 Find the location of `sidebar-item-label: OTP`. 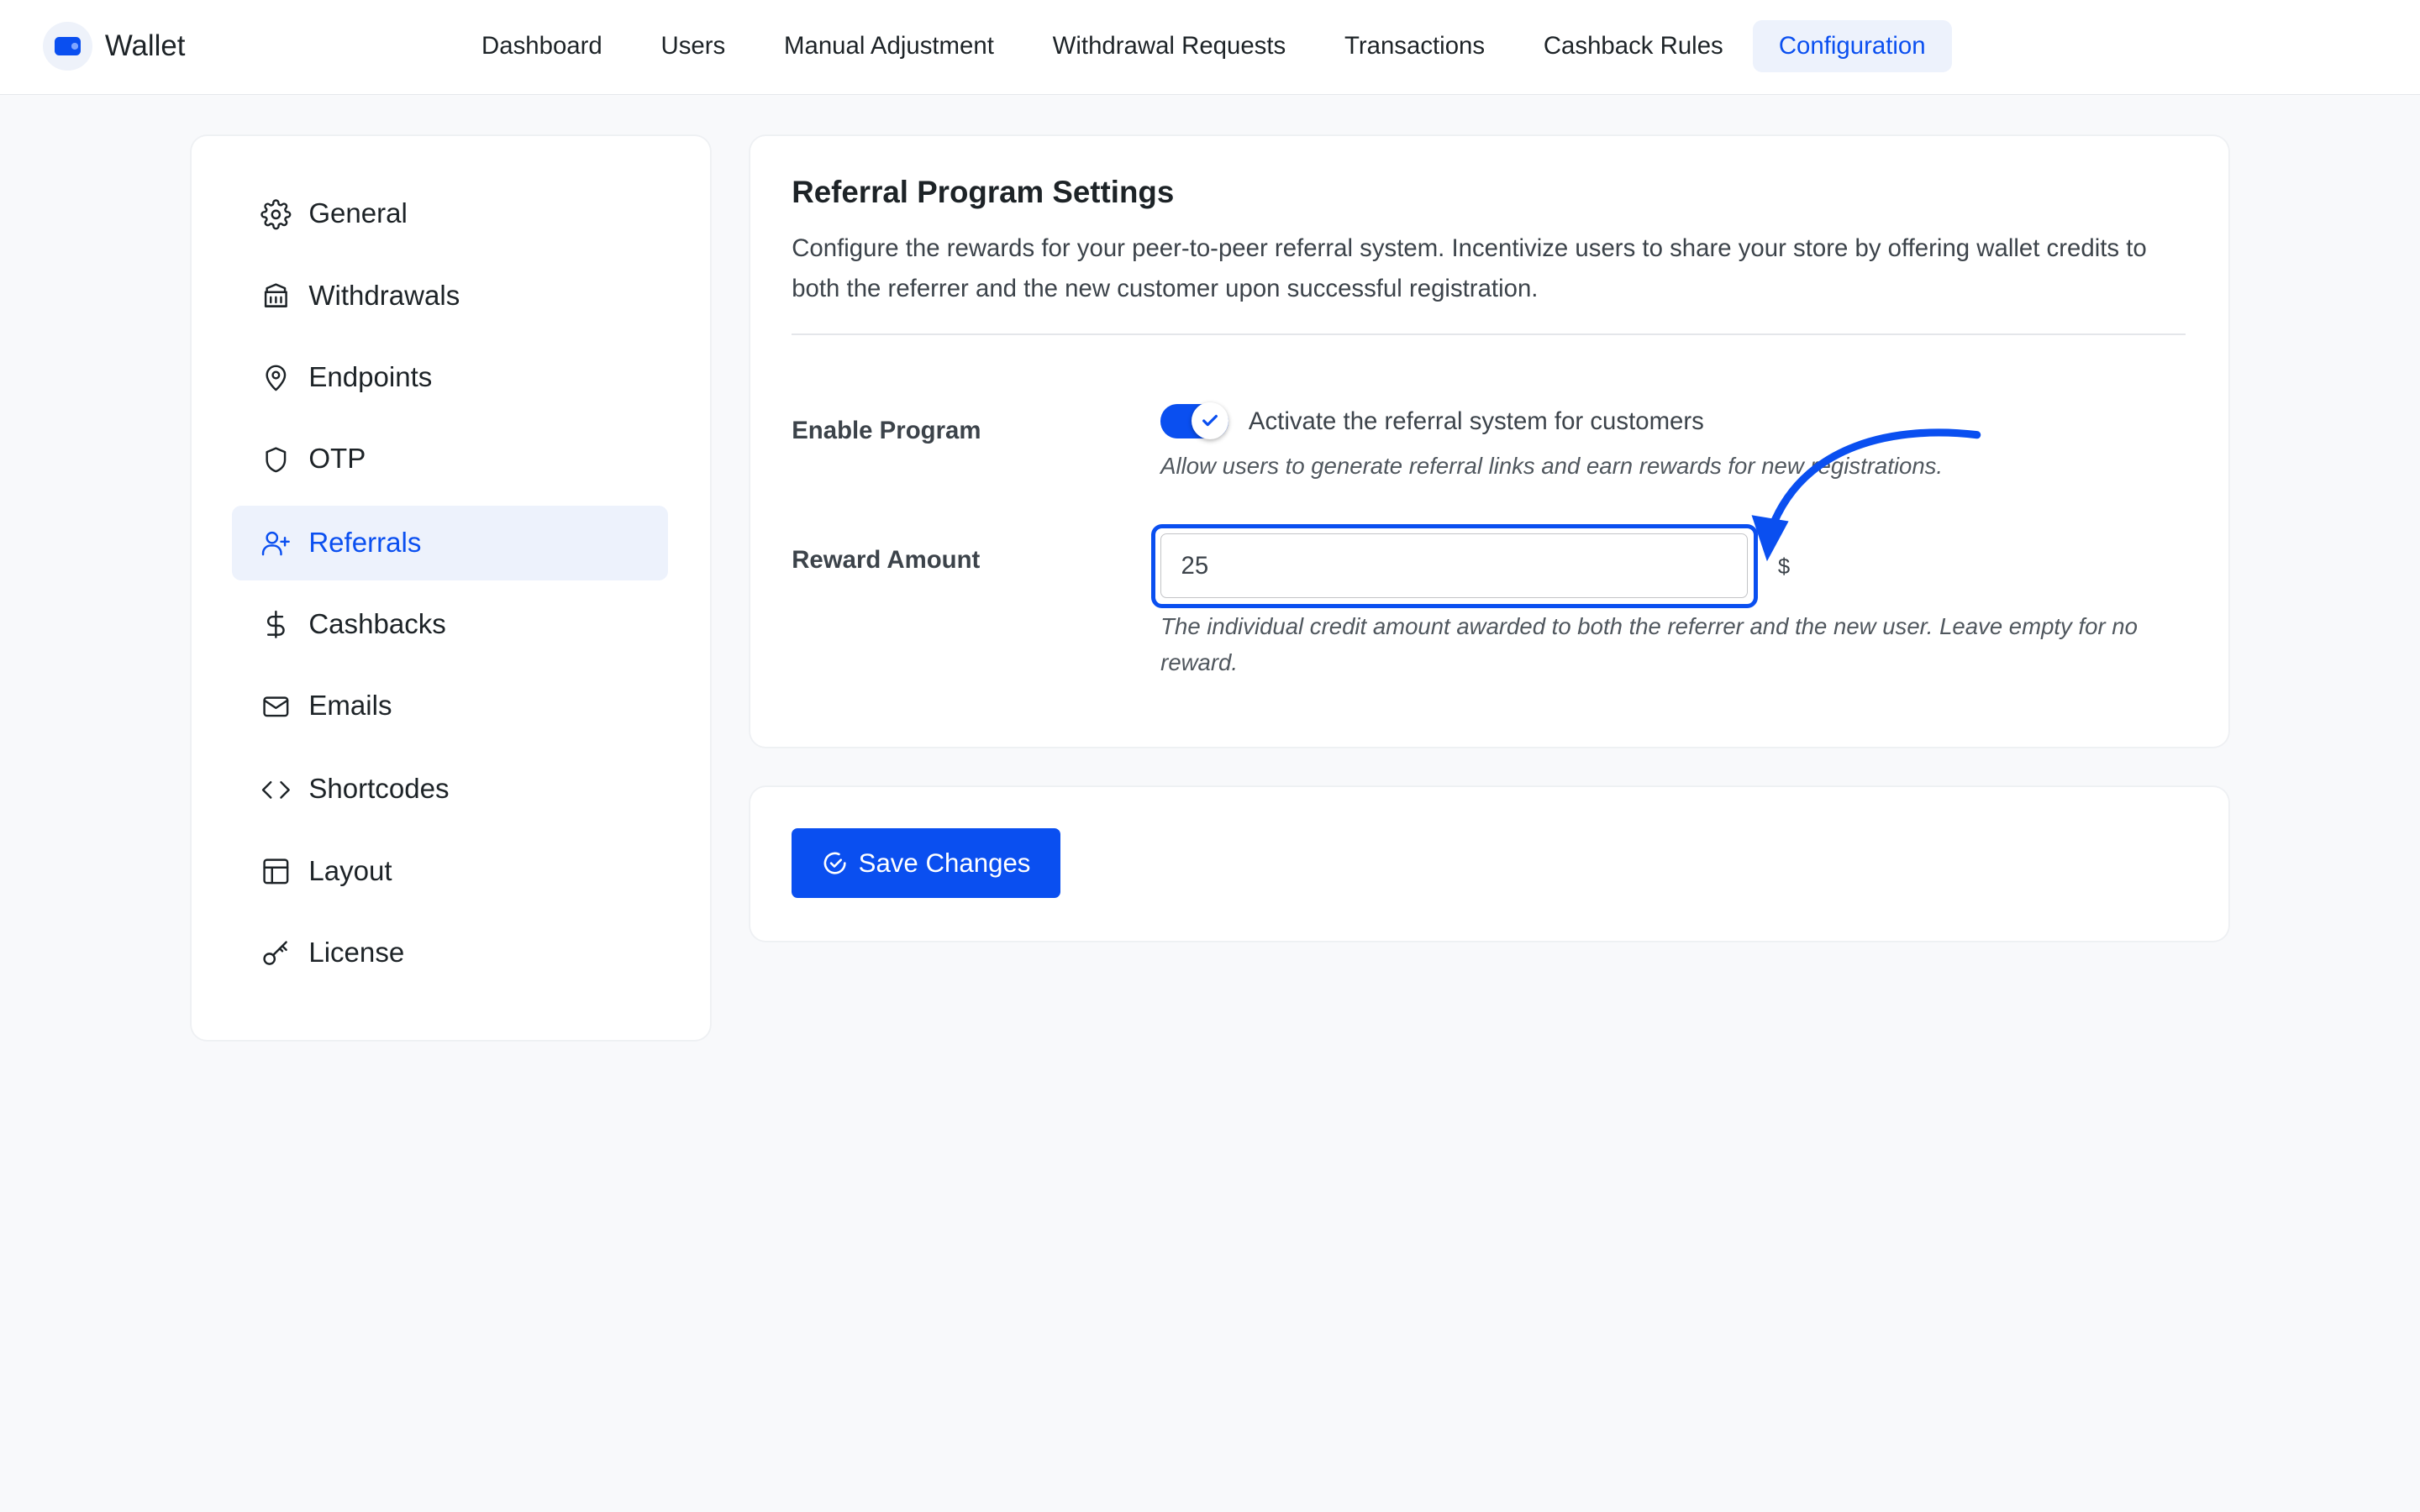

sidebar-item-label: OTP is located at coordinates (337, 459).